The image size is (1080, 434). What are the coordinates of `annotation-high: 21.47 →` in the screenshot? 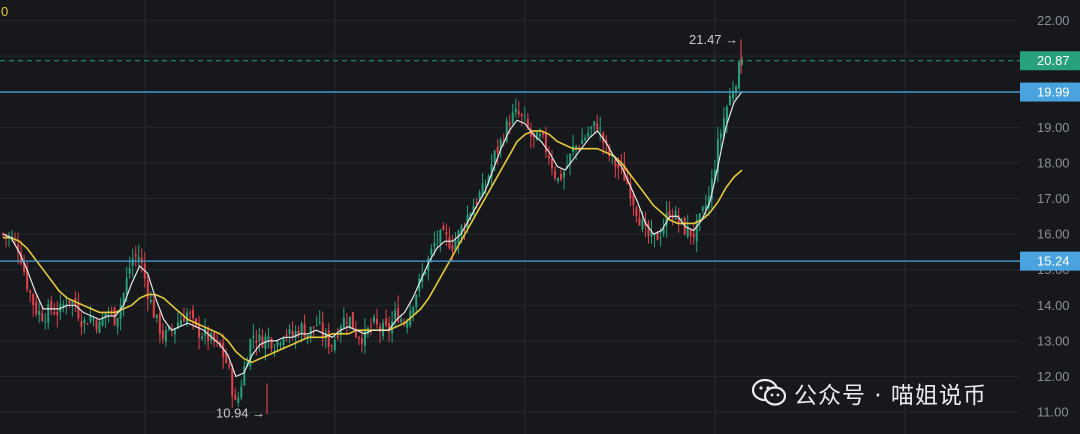 It's located at (713, 39).